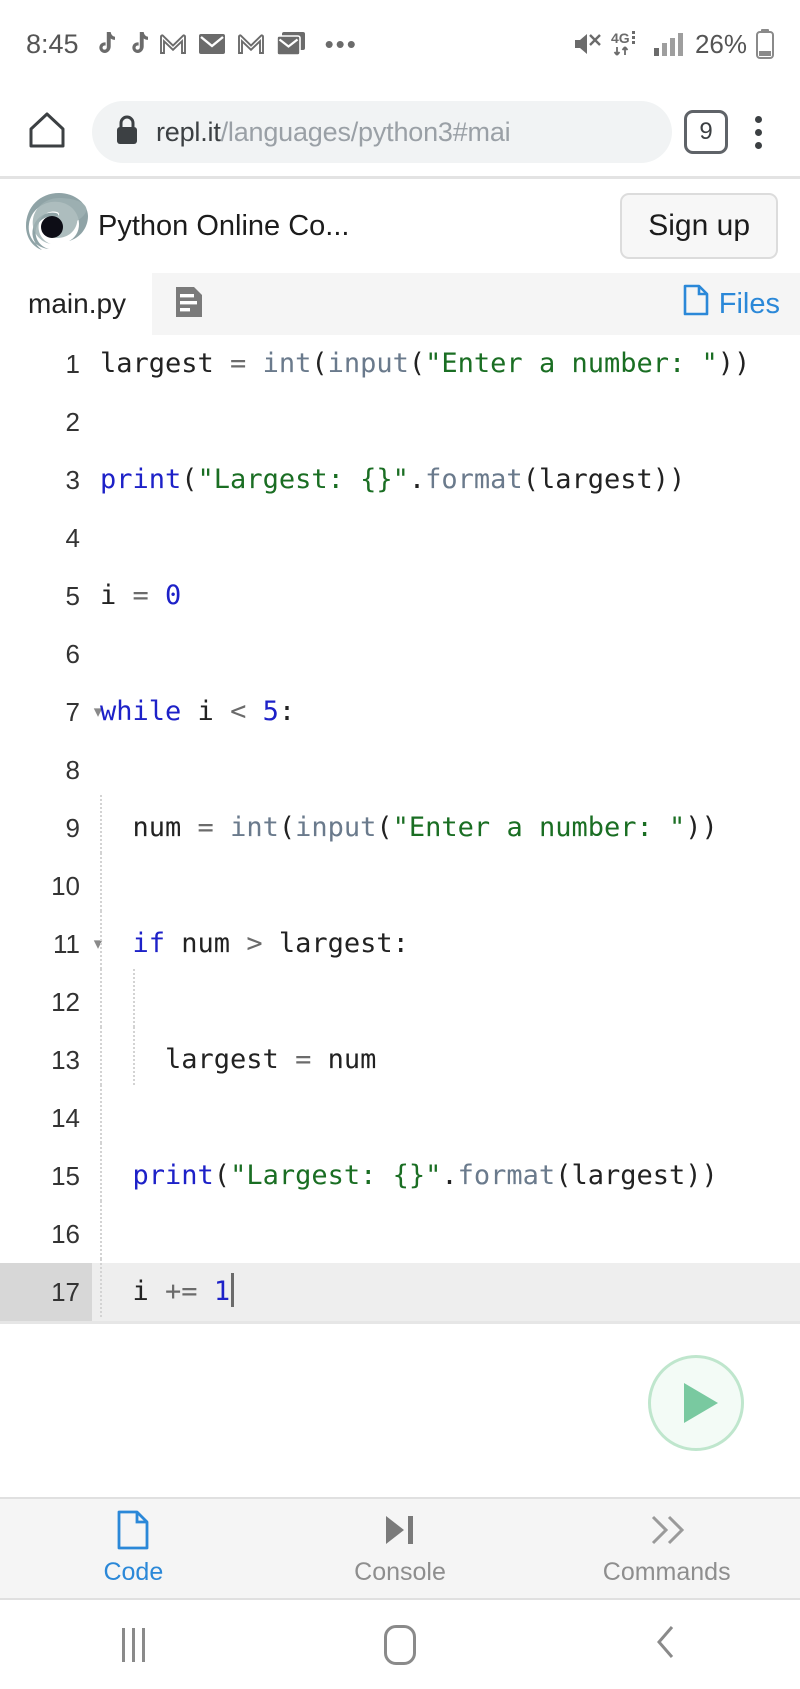 The width and height of the screenshot is (800, 1689). I want to click on browser-toolbar: repl.it/languages/python3#mai 9, so click(400, 132).